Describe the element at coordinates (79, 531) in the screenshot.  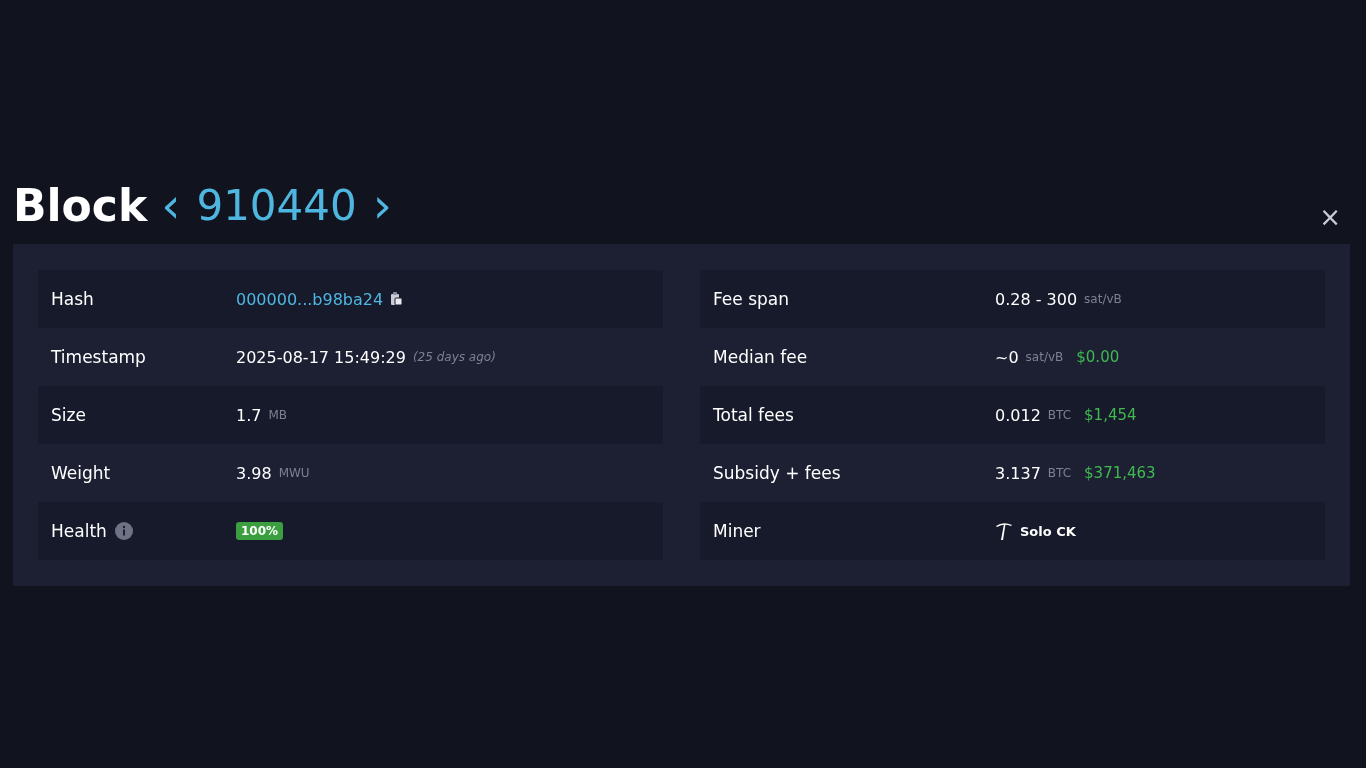
I see `row-label: Health` at that location.